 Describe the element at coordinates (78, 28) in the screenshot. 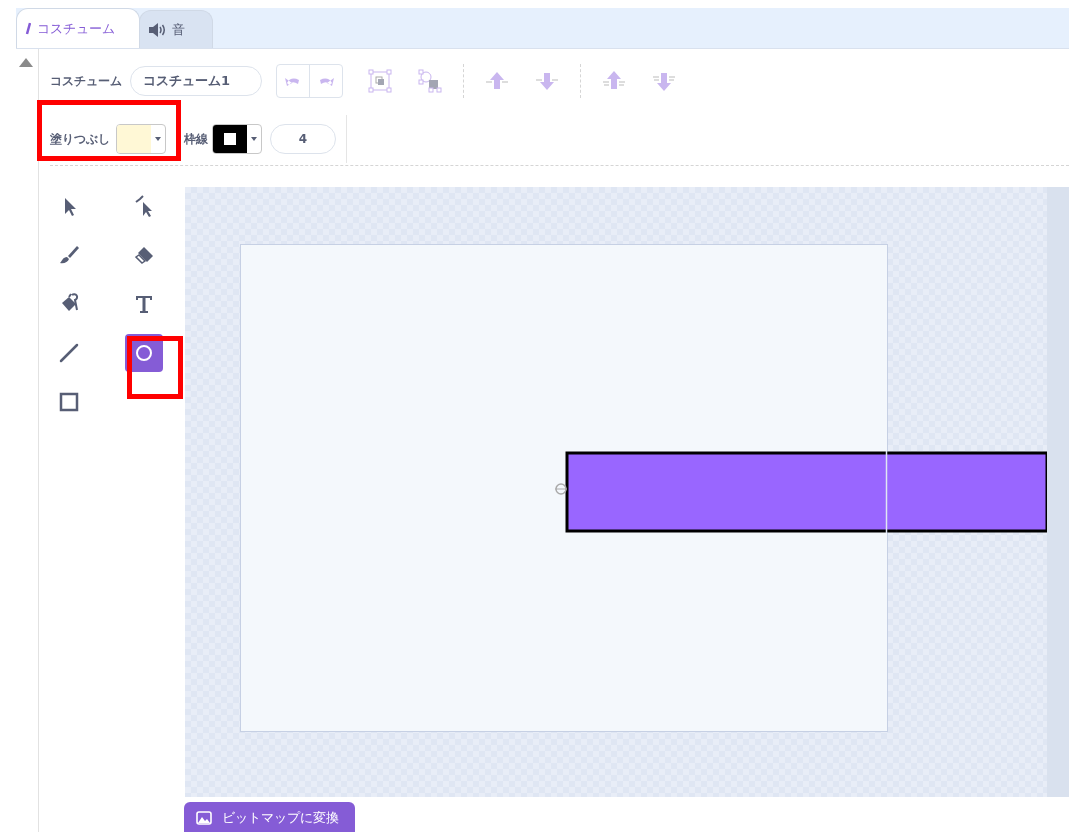

I see `tab: コスチューム` at that location.